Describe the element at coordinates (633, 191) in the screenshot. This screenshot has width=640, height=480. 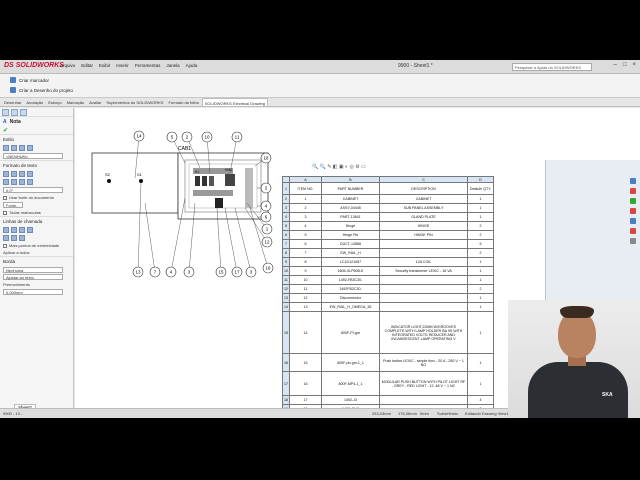
I see `design-library-icon` at that location.